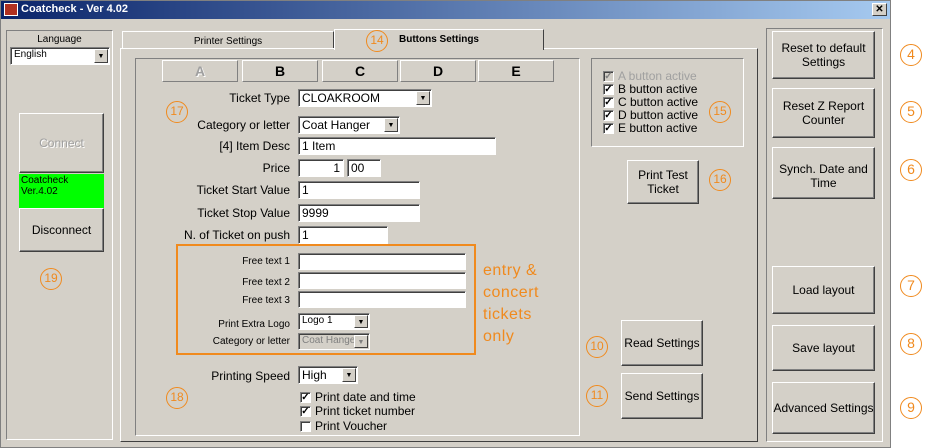  I want to click on ticket-stop-input: 9999, so click(359, 213).